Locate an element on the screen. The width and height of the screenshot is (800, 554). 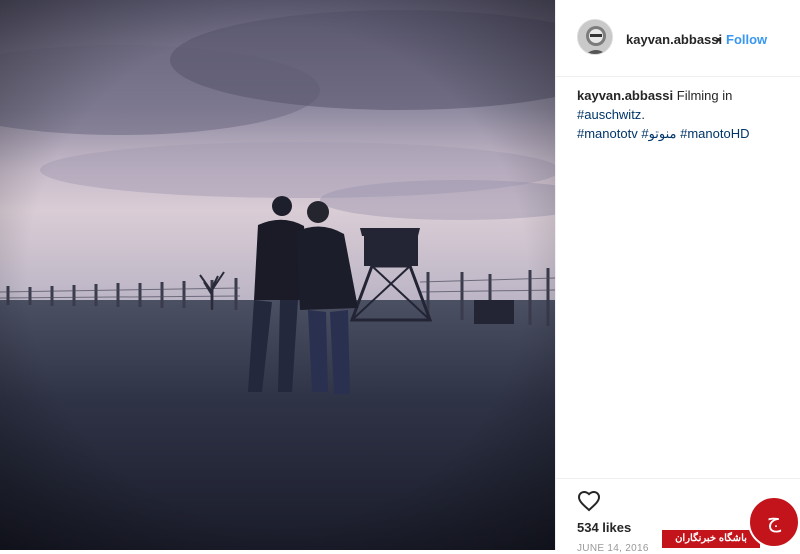
post-header: kayvan.abbassi • Follow is located at coordinates (678, 38).